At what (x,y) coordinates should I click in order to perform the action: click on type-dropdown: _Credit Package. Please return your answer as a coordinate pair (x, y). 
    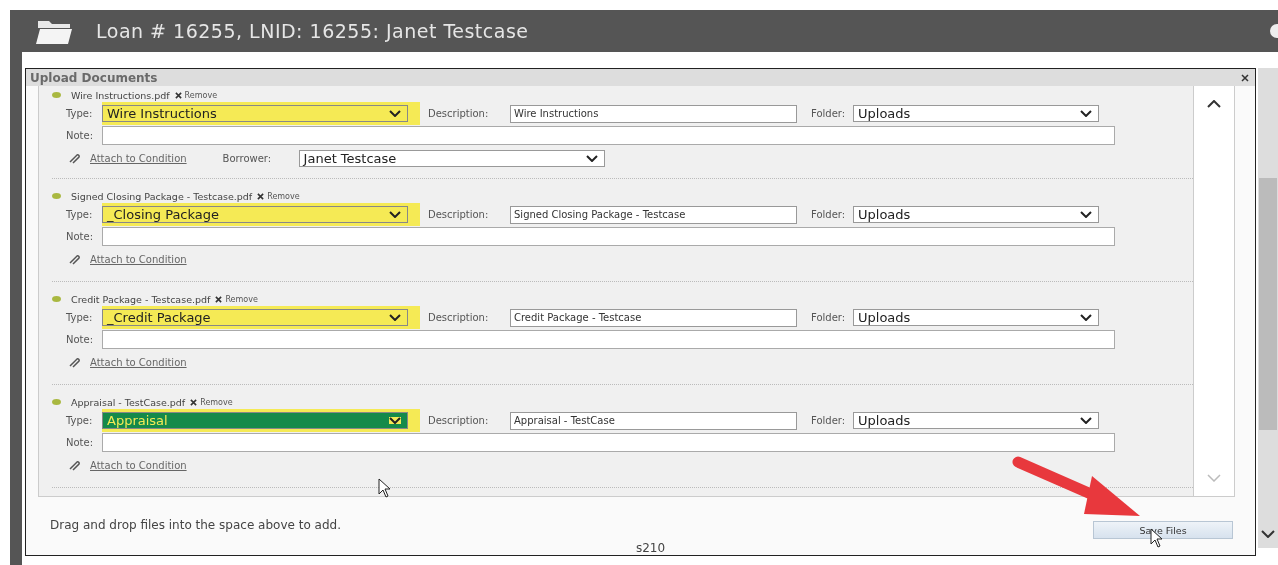
    Looking at the image, I should click on (255, 317).